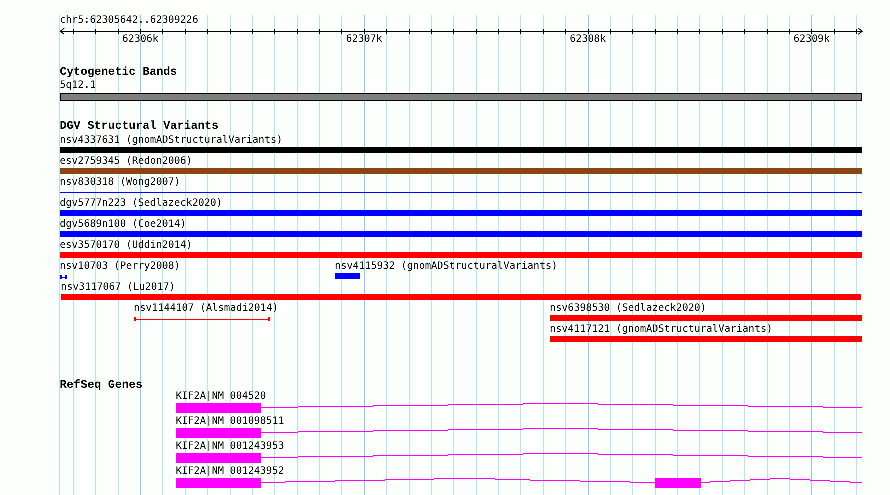 The image size is (890, 495). I want to click on feature-label: esv3570170 (Uddin2014), so click(126, 246).